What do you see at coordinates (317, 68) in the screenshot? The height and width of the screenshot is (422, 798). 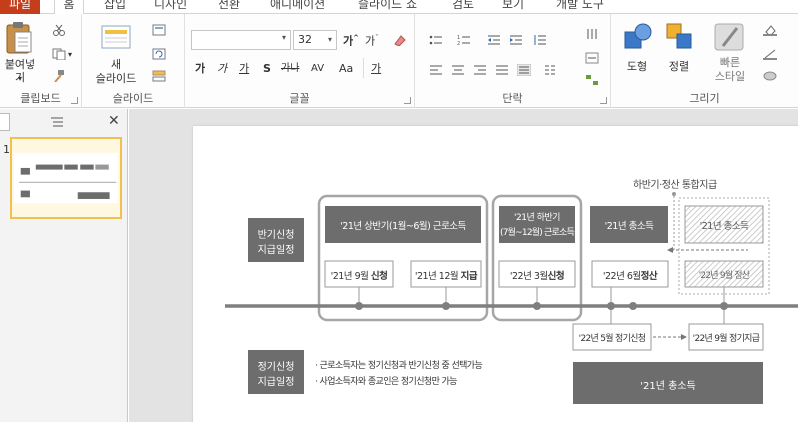 I see `character-spacing-button: AV` at bounding box center [317, 68].